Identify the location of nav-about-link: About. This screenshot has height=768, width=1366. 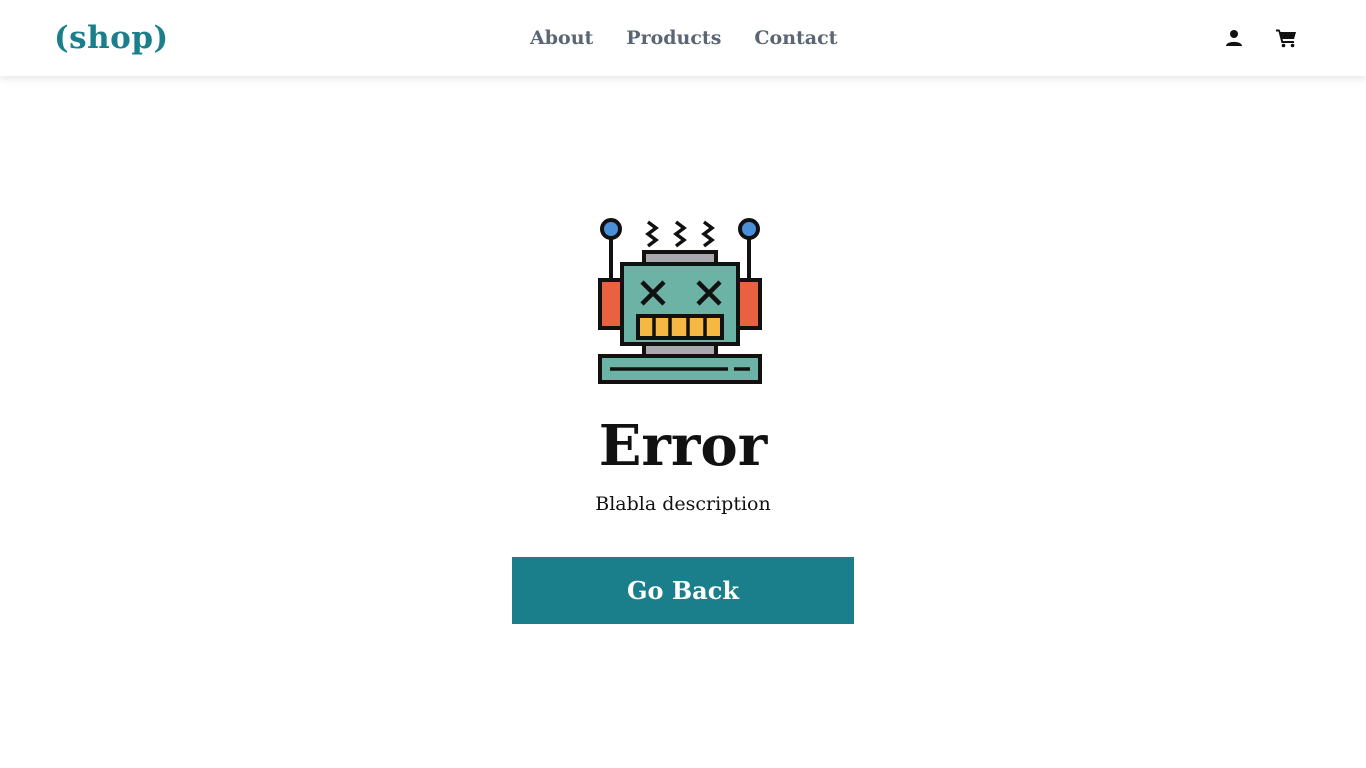
(561, 38).